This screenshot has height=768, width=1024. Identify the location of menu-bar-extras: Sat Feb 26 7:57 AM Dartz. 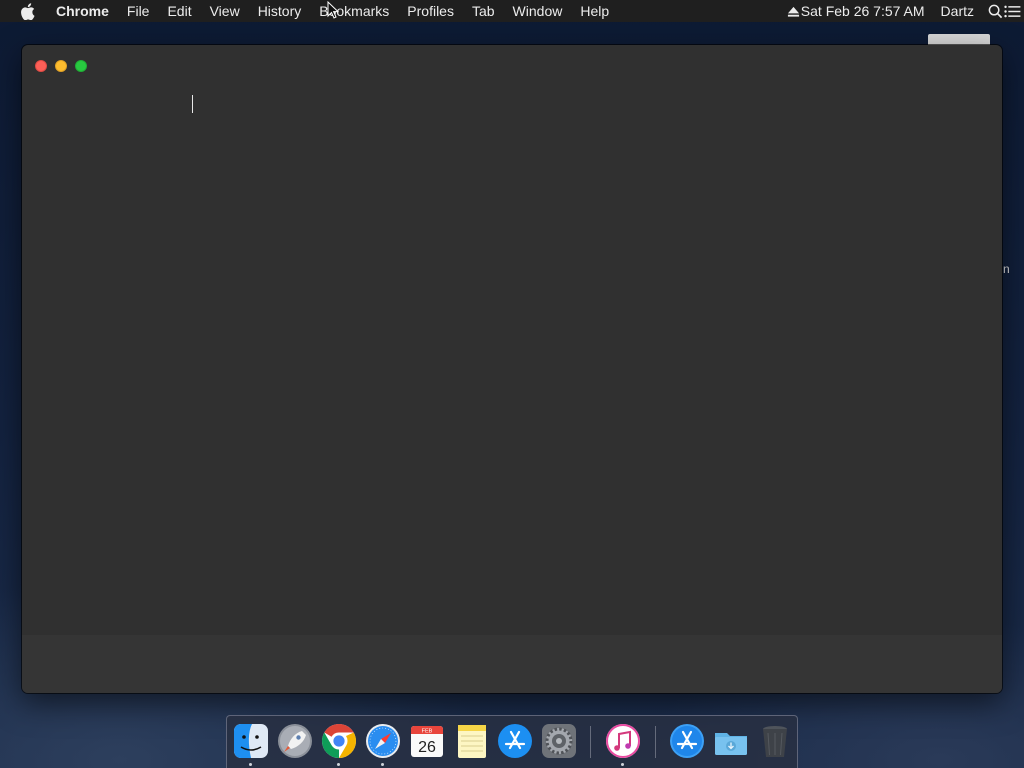
(905, 11).